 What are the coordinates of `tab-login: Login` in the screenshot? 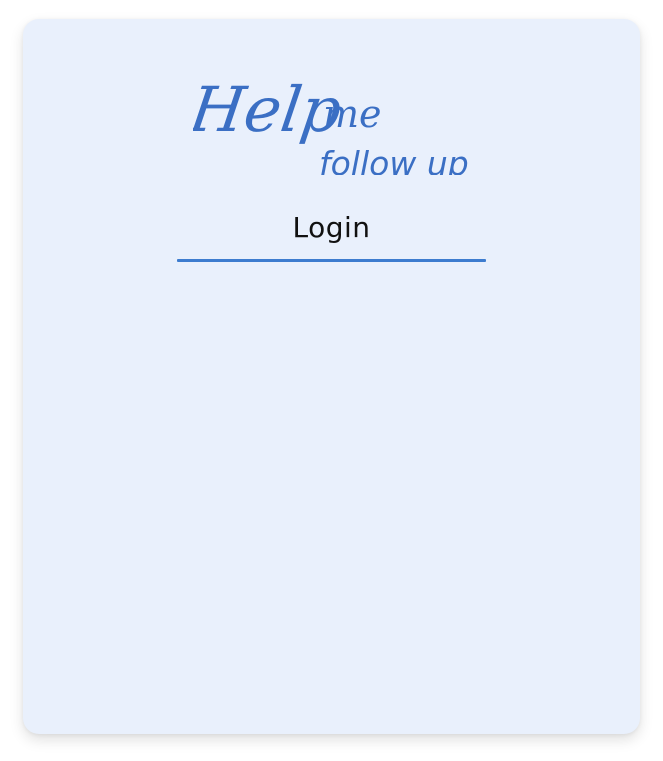 It's located at (331, 231).